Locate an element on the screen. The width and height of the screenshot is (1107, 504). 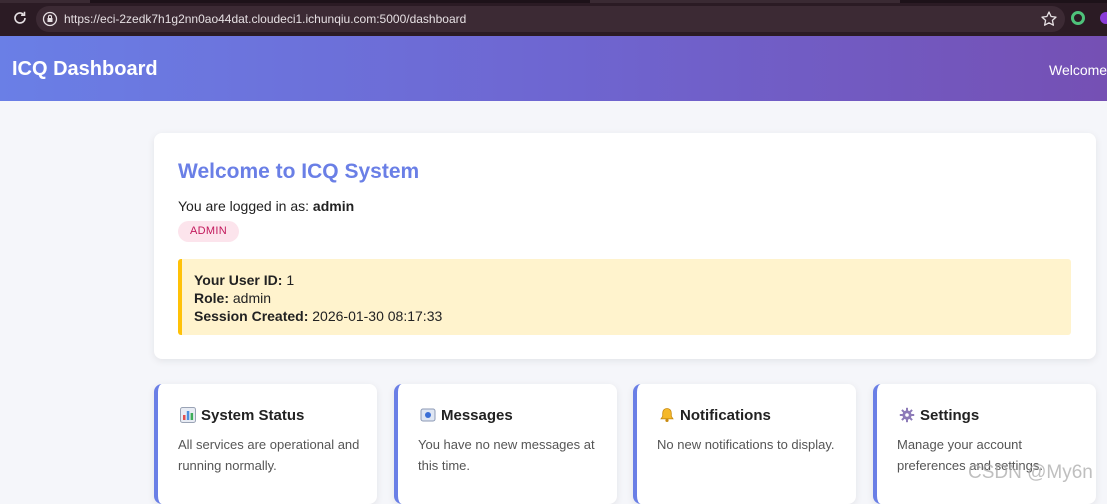
site-info-icon is located at coordinates (50, 19).